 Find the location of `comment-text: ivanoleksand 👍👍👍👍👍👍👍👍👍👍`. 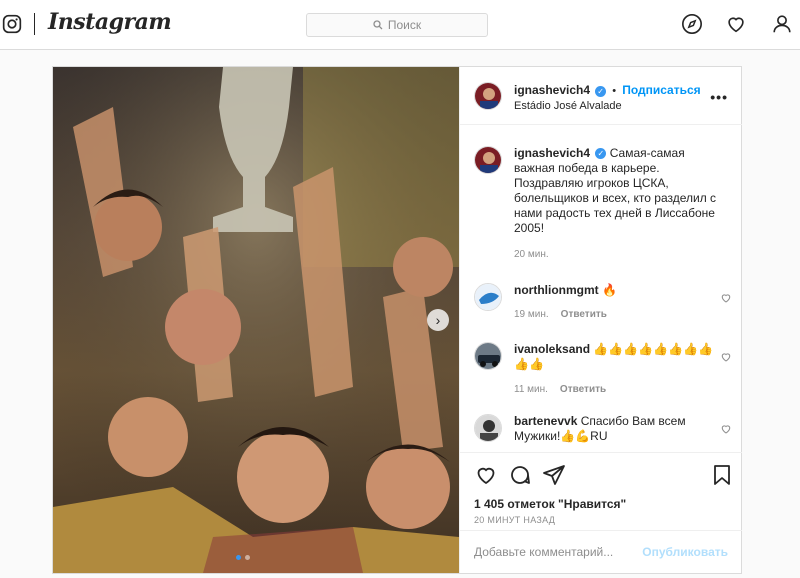

comment-text: ivanoleksand 👍👍👍👍👍👍👍👍👍👍 is located at coordinates (618, 357).